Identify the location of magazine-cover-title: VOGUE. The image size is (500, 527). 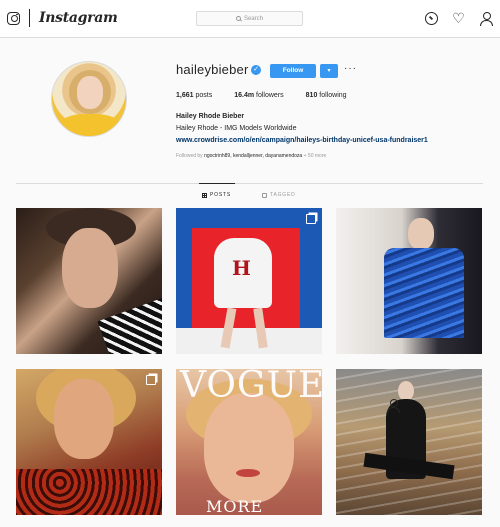
(251, 387).